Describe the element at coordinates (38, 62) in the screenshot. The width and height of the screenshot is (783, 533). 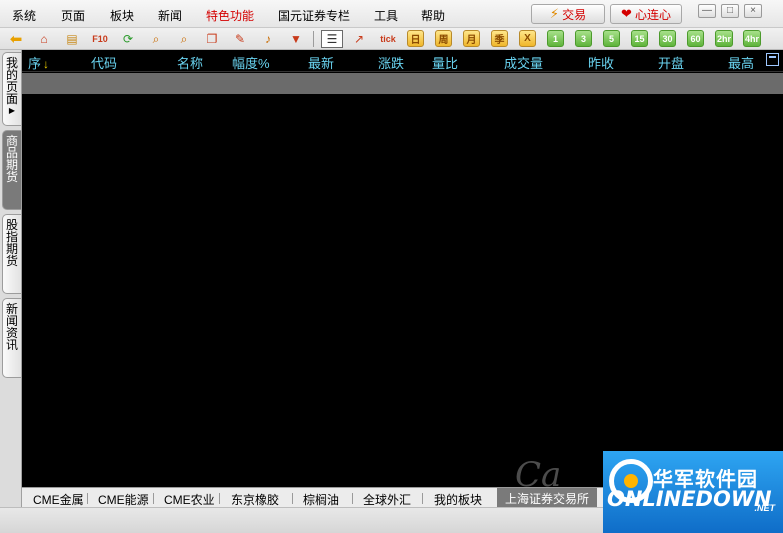
I see `column-header-index: 序 ↓` at that location.